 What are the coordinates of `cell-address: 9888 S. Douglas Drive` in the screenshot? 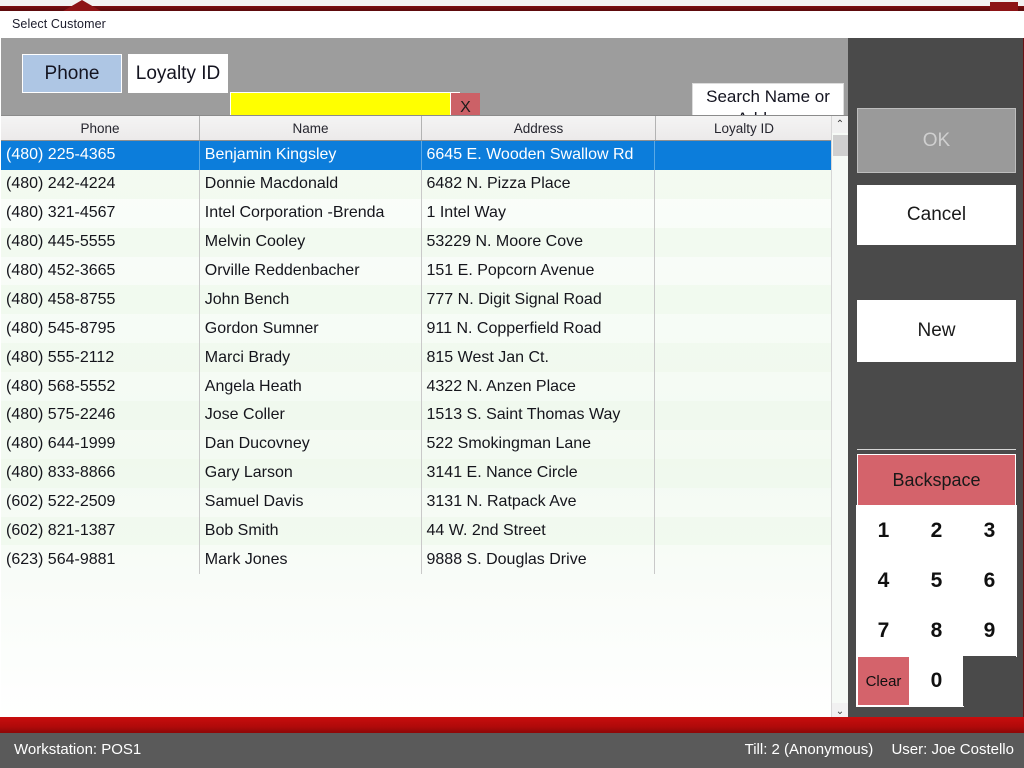 It's located at (539, 560).